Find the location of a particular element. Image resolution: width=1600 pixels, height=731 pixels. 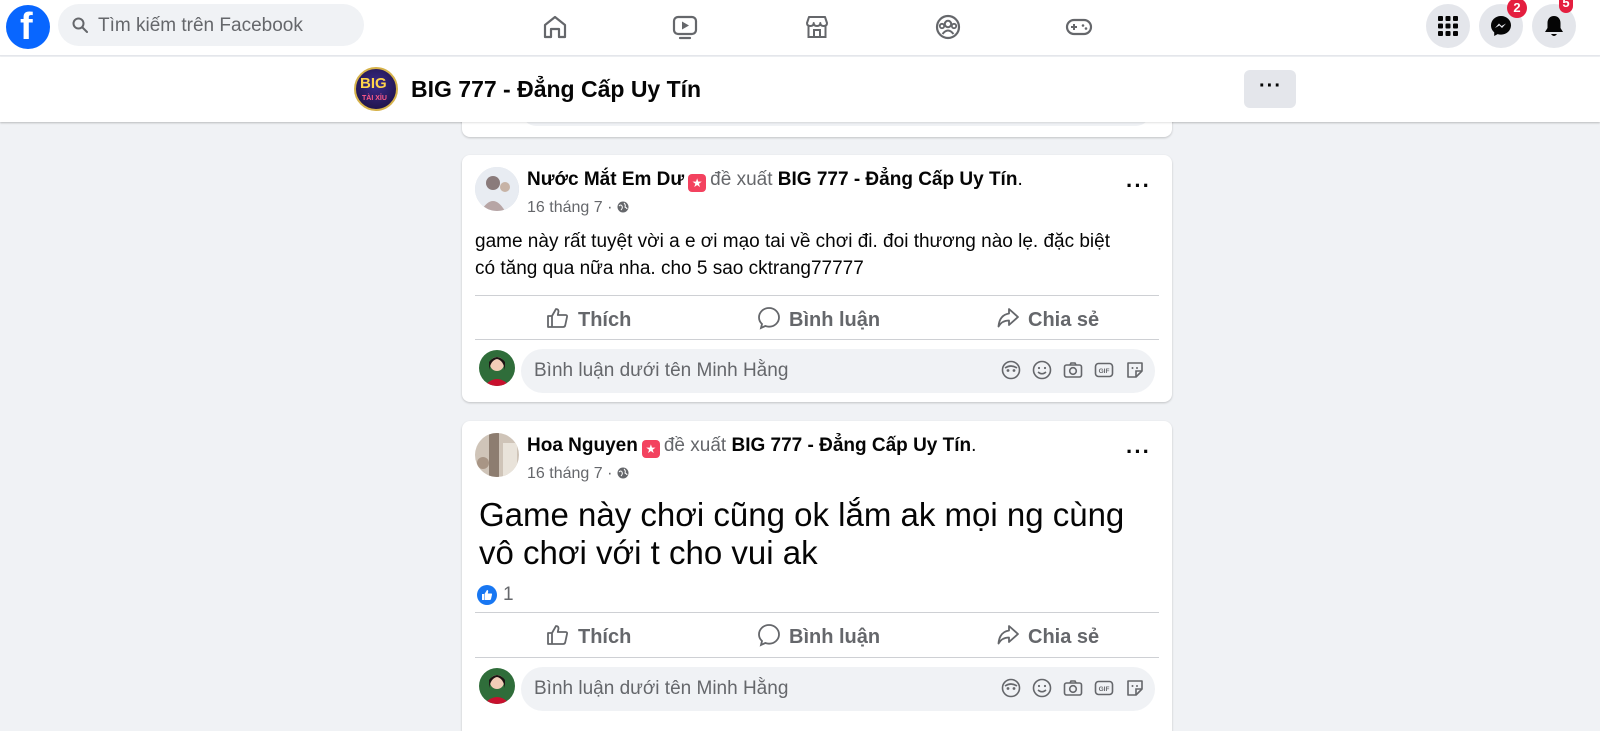

page-avatar-text-front: BIG is located at coordinates (373, 83).